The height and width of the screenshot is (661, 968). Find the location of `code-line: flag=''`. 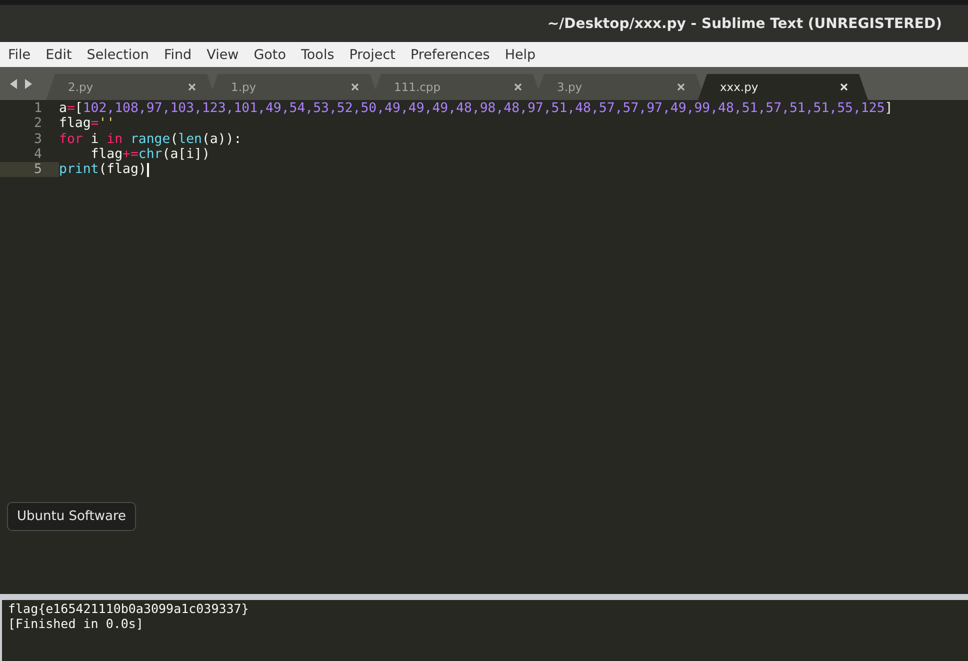

code-line: flag='' is located at coordinates (87, 124).